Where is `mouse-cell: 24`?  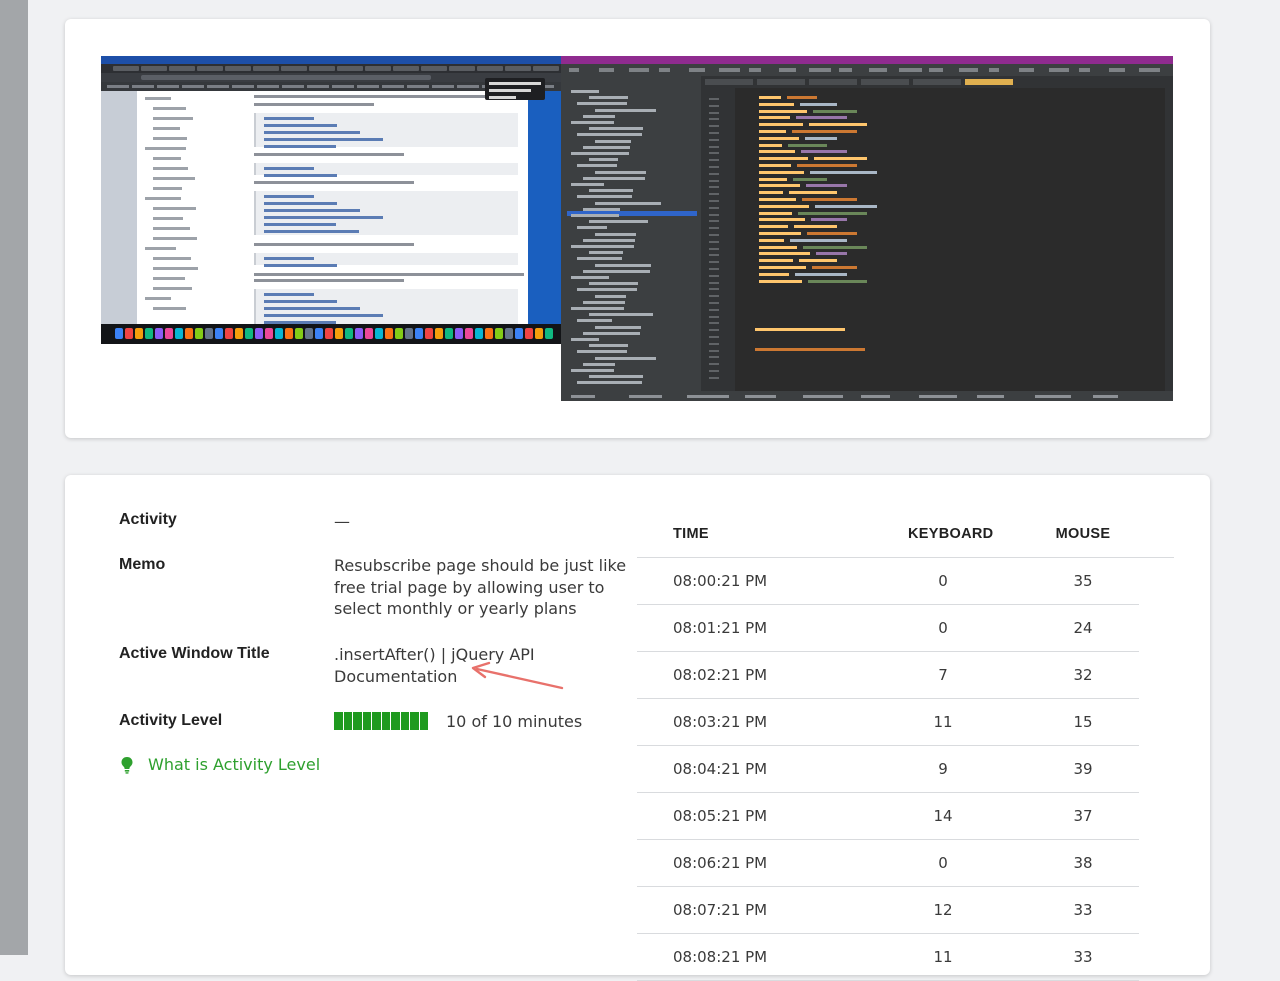 mouse-cell: 24 is located at coordinates (1083, 628).